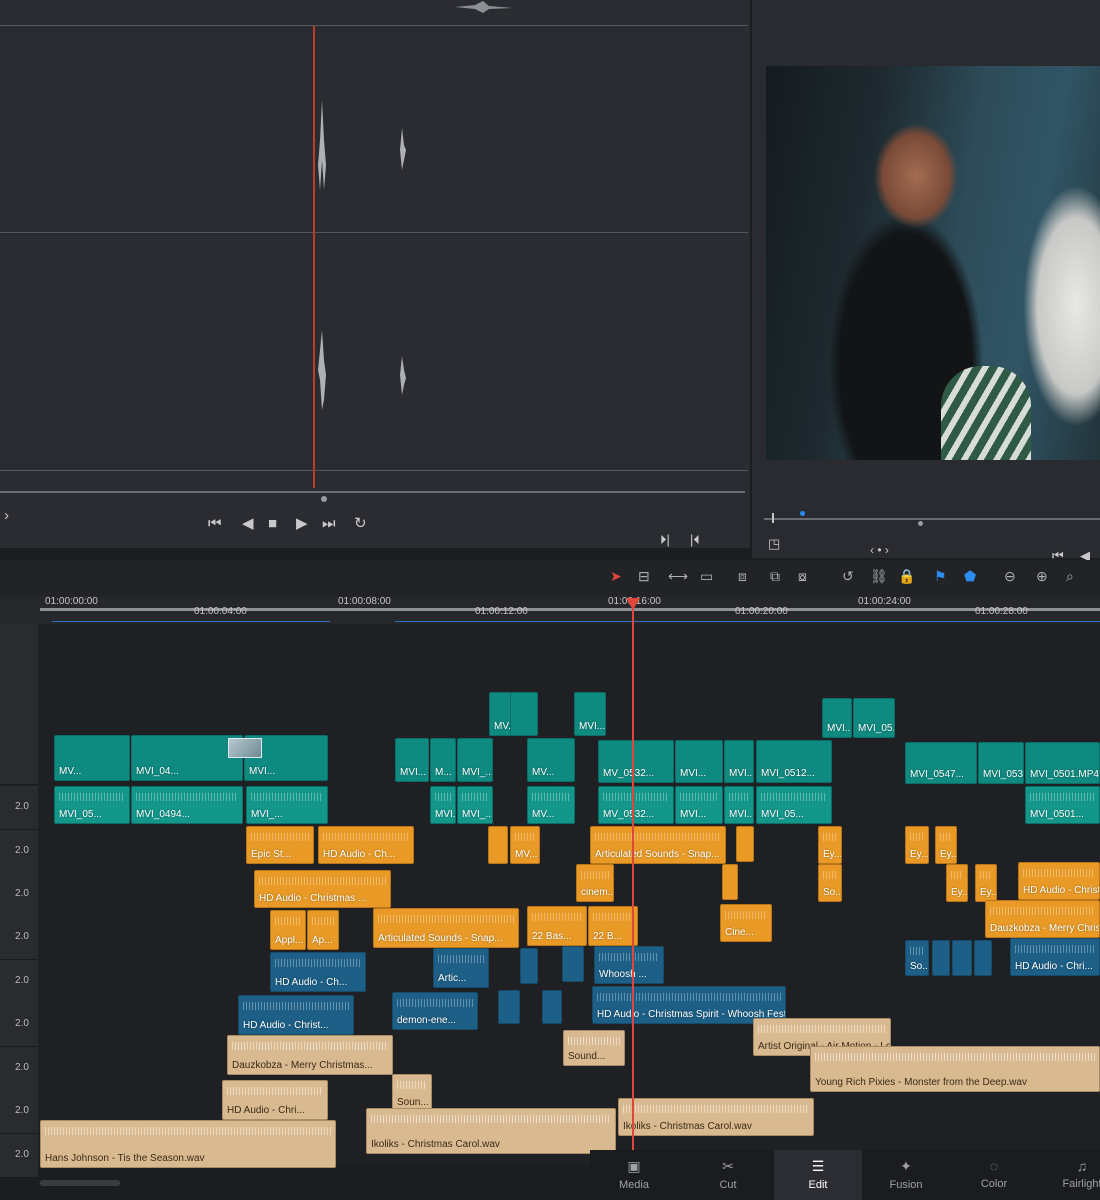 The width and height of the screenshot is (1100, 1200). What do you see at coordinates (314, 257) in the screenshot?
I see `source-playhead` at bounding box center [314, 257].